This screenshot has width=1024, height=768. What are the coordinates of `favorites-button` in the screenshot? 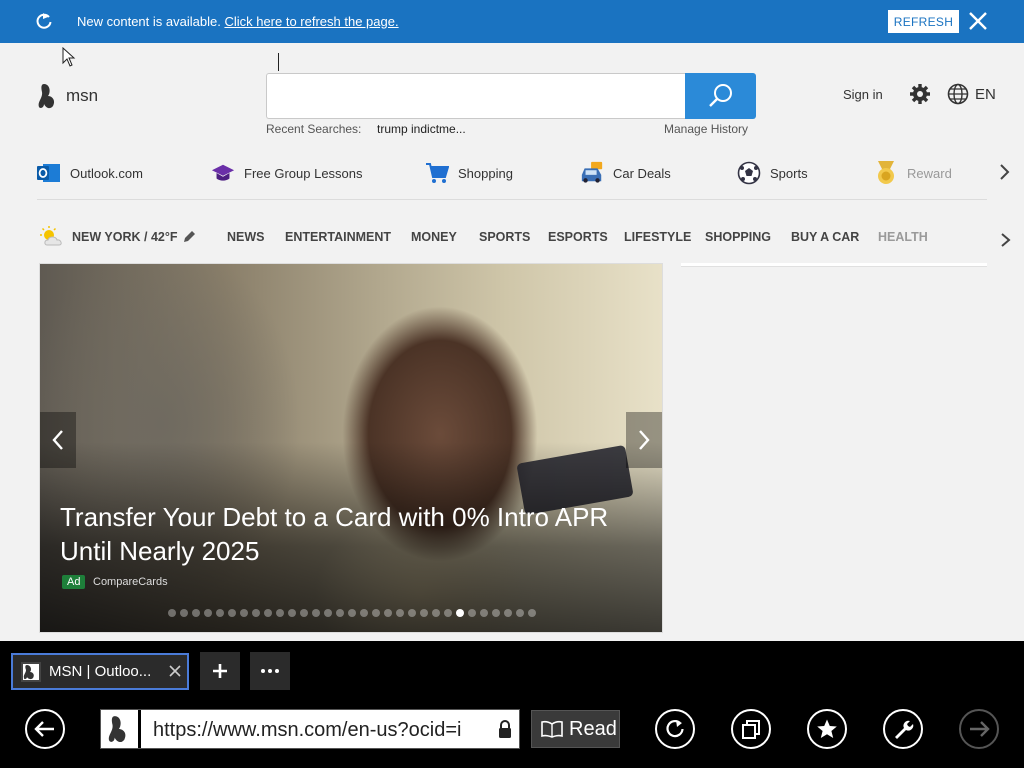 It's located at (827, 729).